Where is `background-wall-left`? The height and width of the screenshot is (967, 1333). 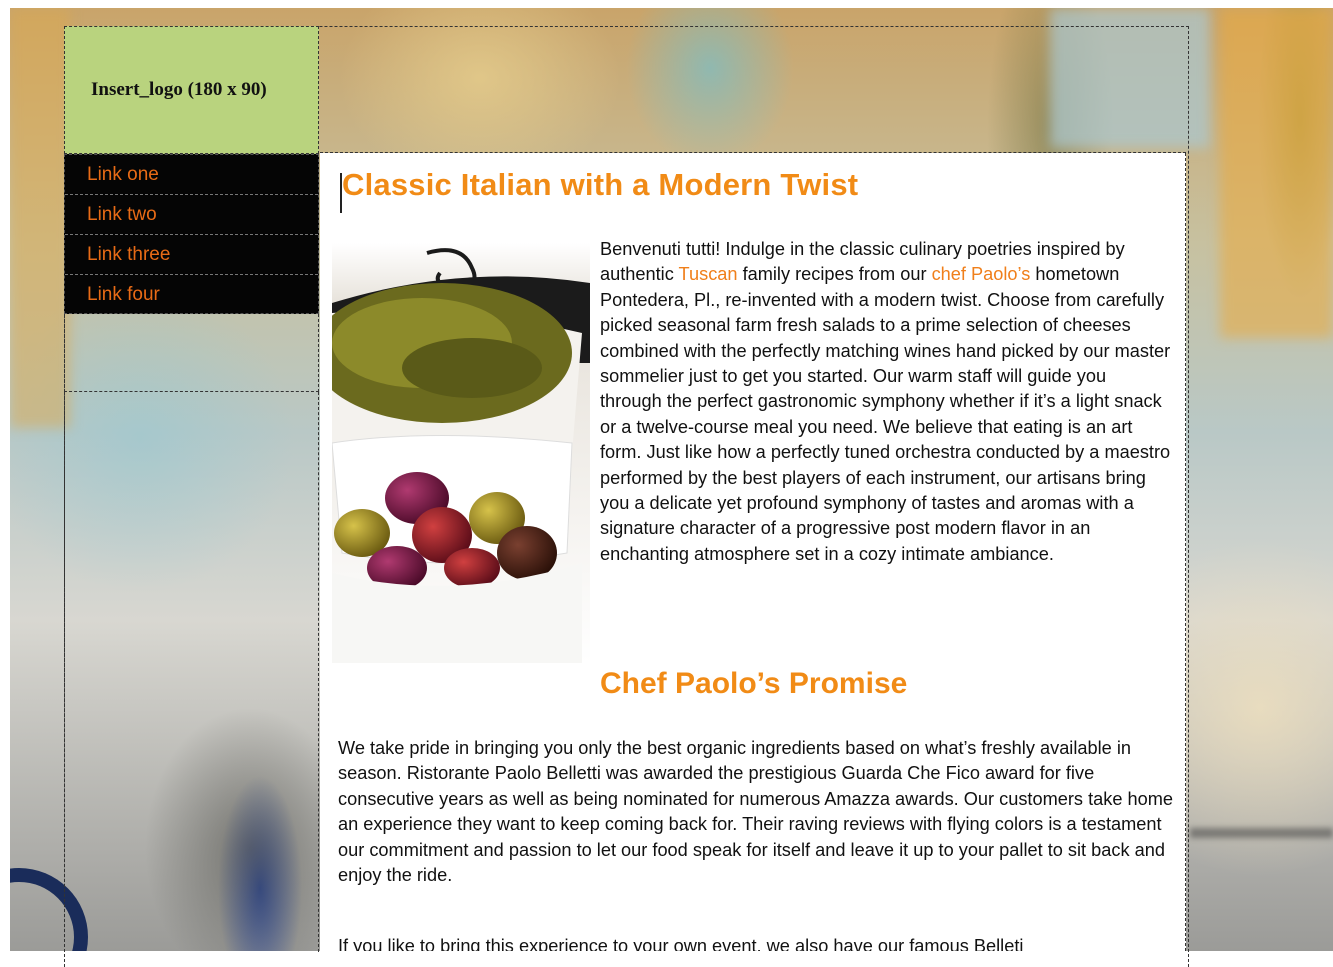 background-wall-left is located at coordinates (40, 218).